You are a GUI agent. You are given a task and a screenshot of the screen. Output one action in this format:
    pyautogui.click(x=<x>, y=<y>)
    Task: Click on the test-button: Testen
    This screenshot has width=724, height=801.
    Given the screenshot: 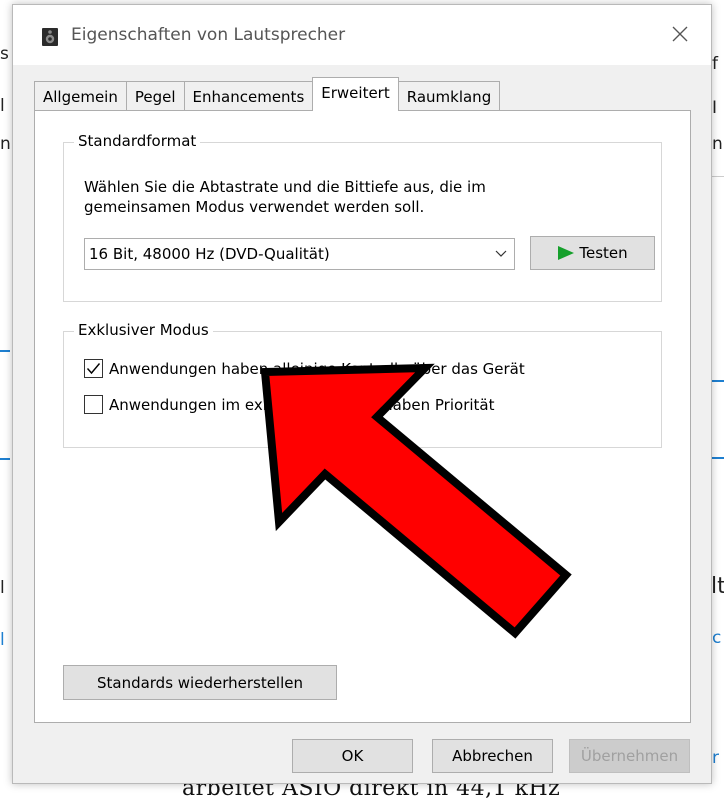 What is the action you would take?
    pyautogui.click(x=592, y=253)
    